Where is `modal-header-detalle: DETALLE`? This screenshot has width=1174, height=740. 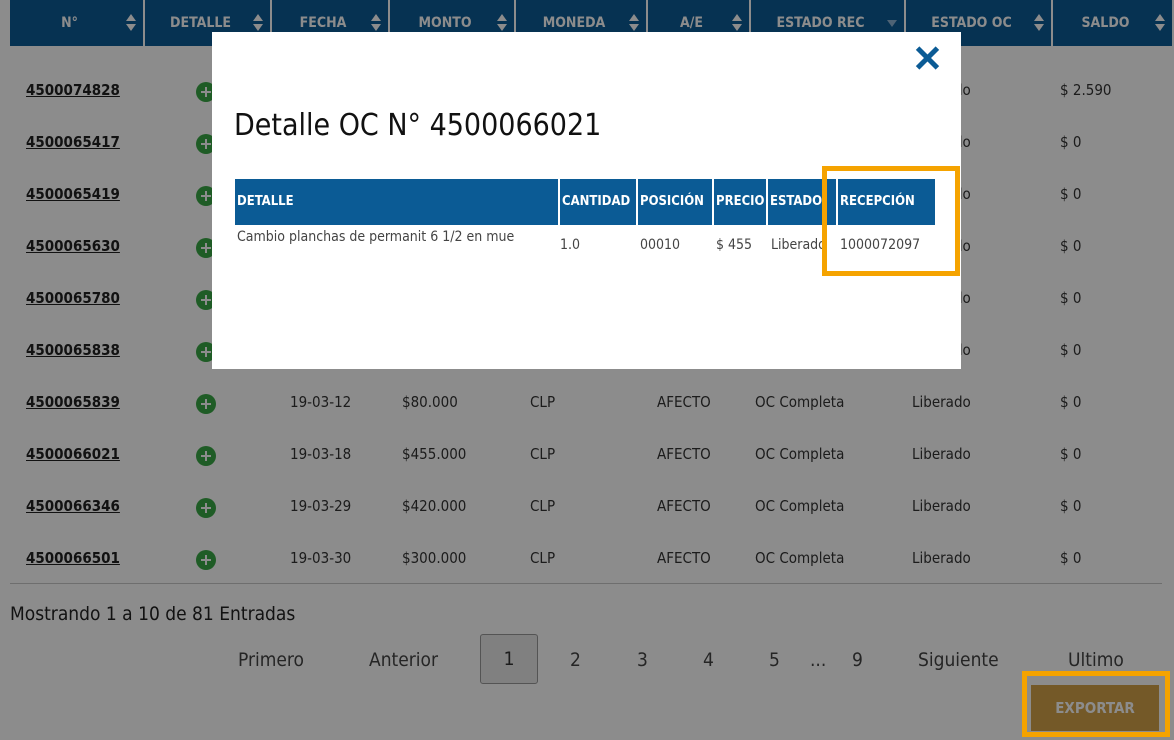 modal-header-detalle: DETALLE is located at coordinates (396, 202).